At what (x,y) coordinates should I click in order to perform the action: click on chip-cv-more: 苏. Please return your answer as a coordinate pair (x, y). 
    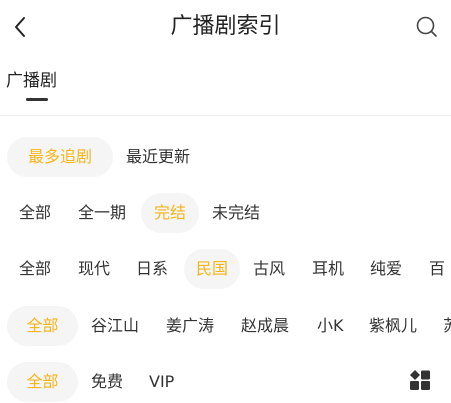
    Looking at the image, I should click on (447, 326).